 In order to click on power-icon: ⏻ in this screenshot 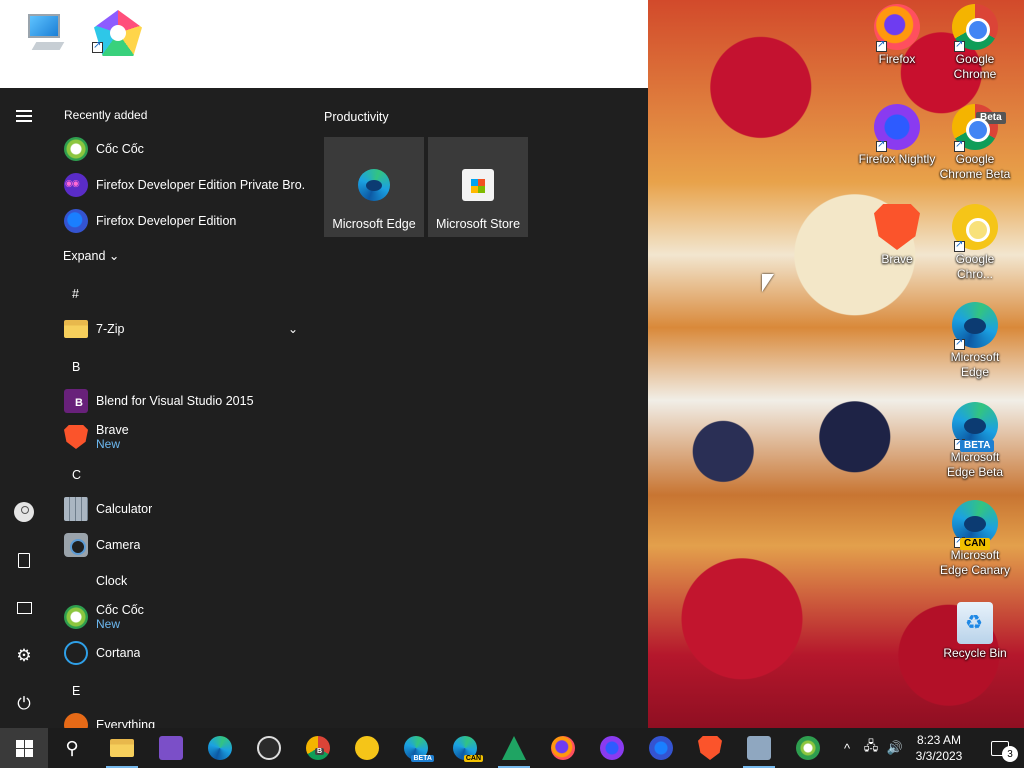, I will do `click(24, 703)`.